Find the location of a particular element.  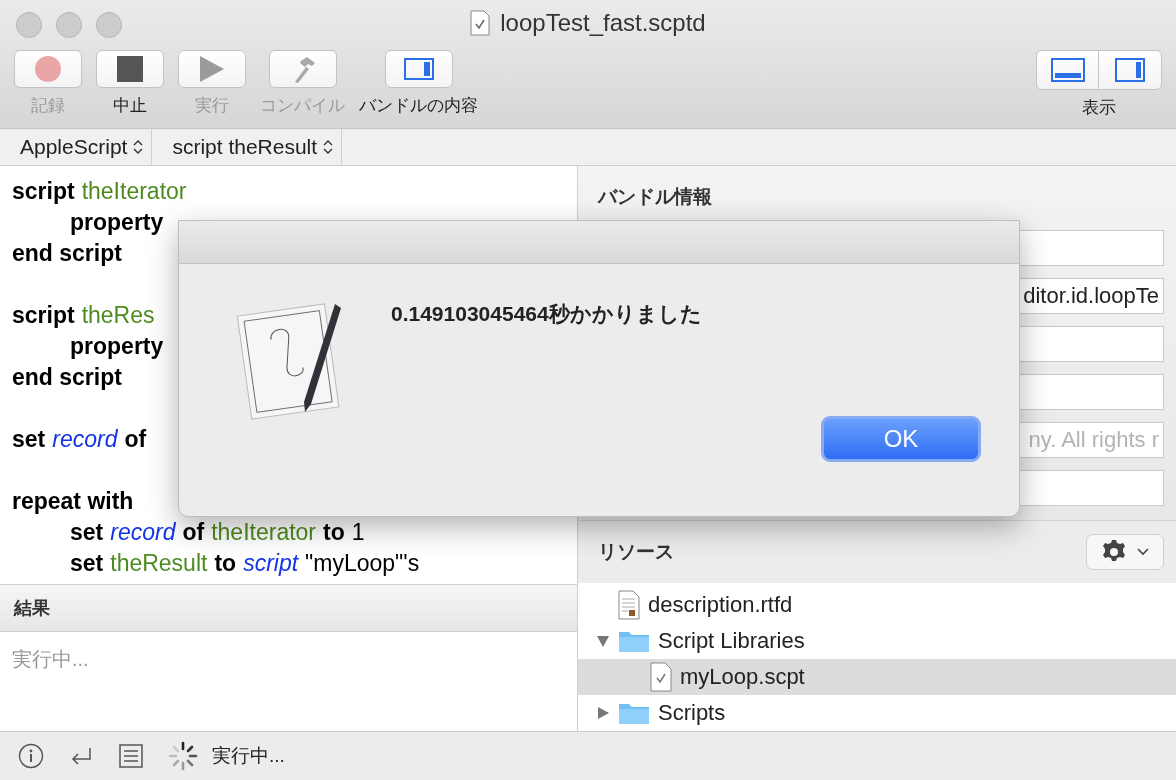

side-panel-button is located at coordinates (1130, 70).